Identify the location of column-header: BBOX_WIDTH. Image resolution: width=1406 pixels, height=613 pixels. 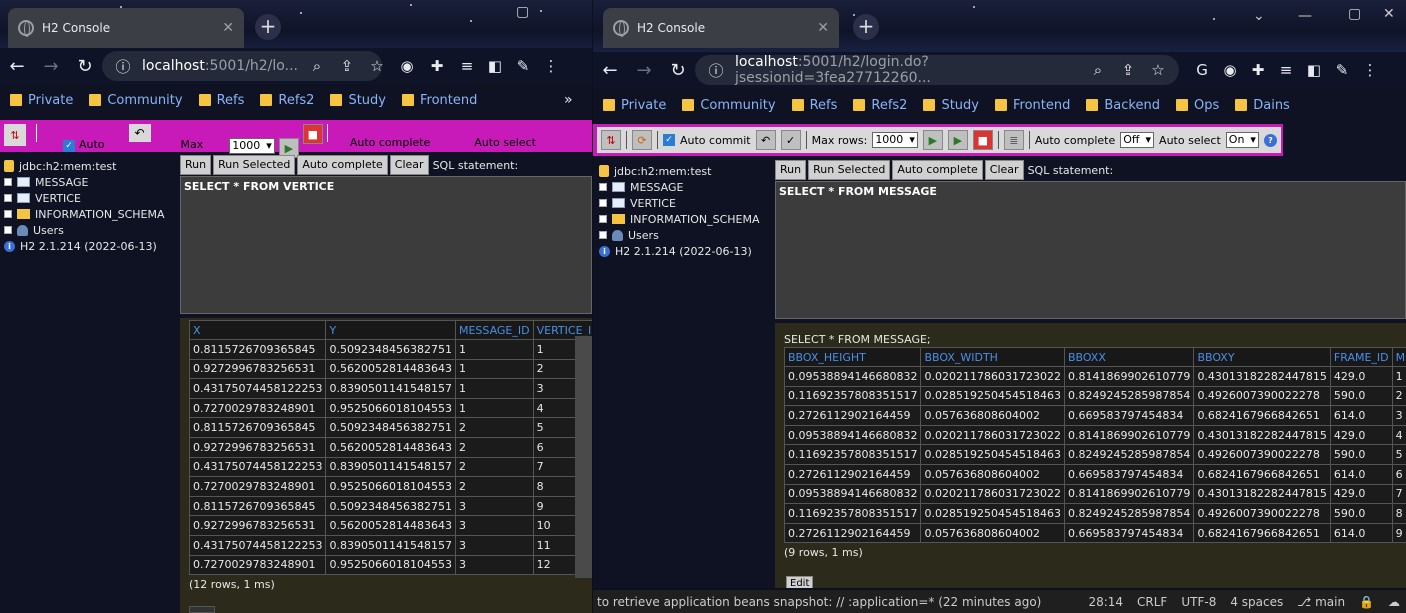
(992, 357).